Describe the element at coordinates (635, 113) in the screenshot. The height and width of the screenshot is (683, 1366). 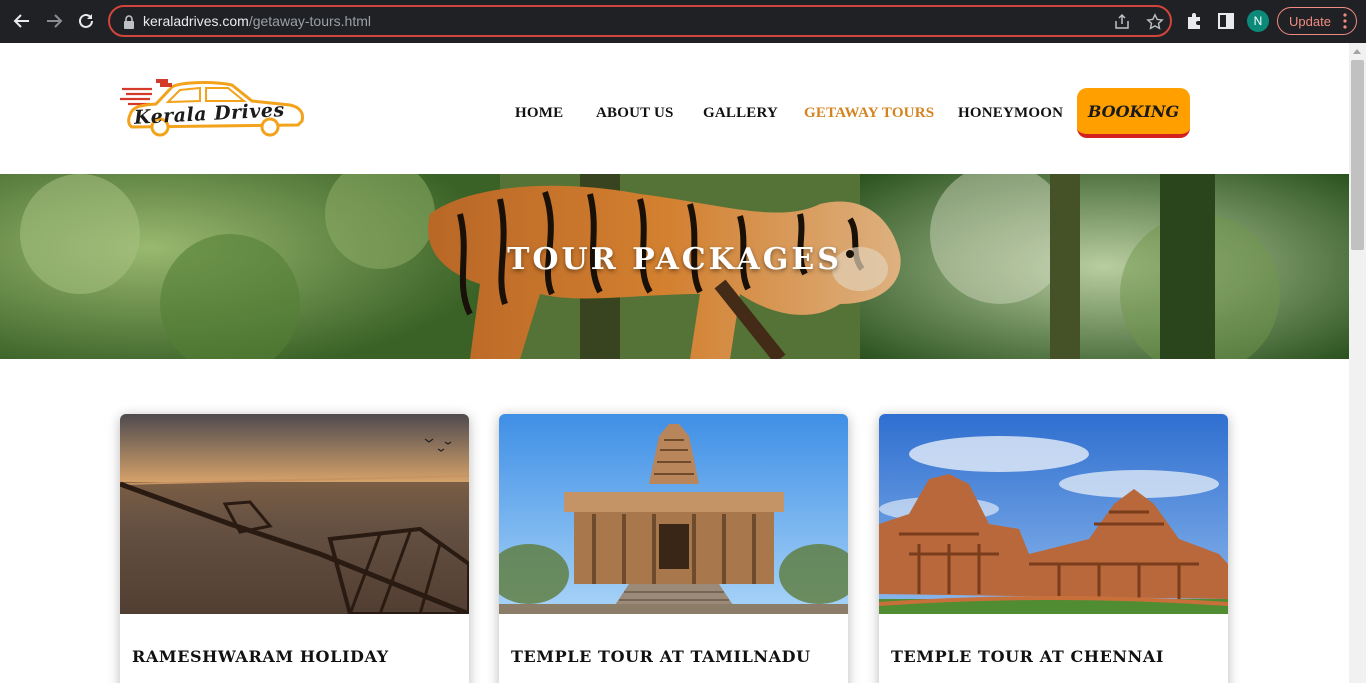
I see `nav-about-us: ABOUT US` at that location.